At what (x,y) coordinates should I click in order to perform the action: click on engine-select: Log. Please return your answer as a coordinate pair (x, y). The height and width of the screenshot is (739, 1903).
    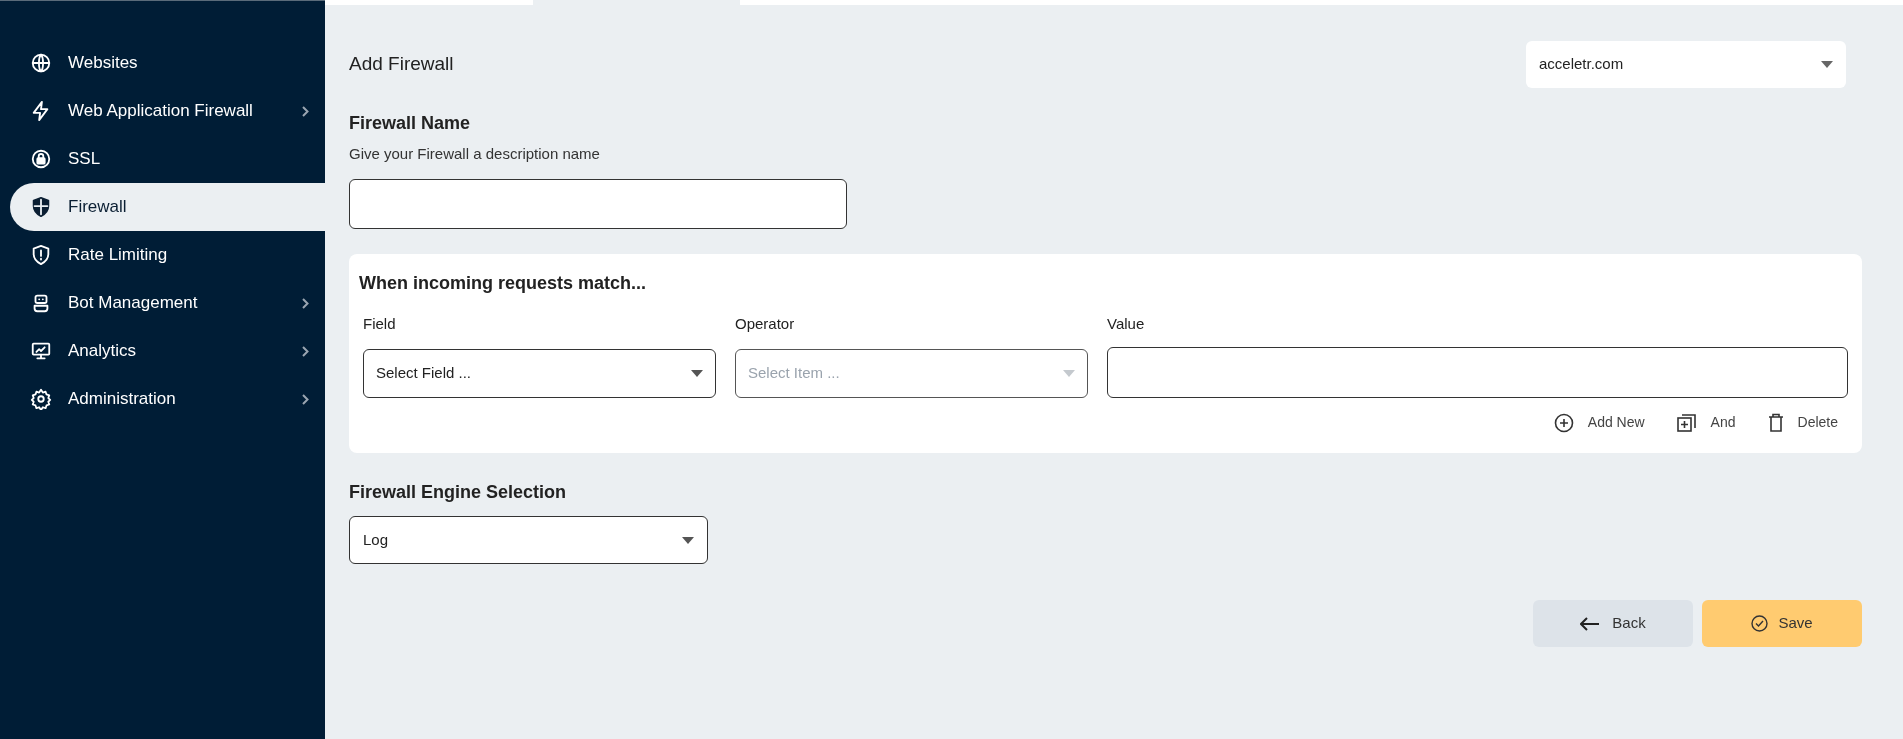
    Looking at the image, I should click on (528, 540).